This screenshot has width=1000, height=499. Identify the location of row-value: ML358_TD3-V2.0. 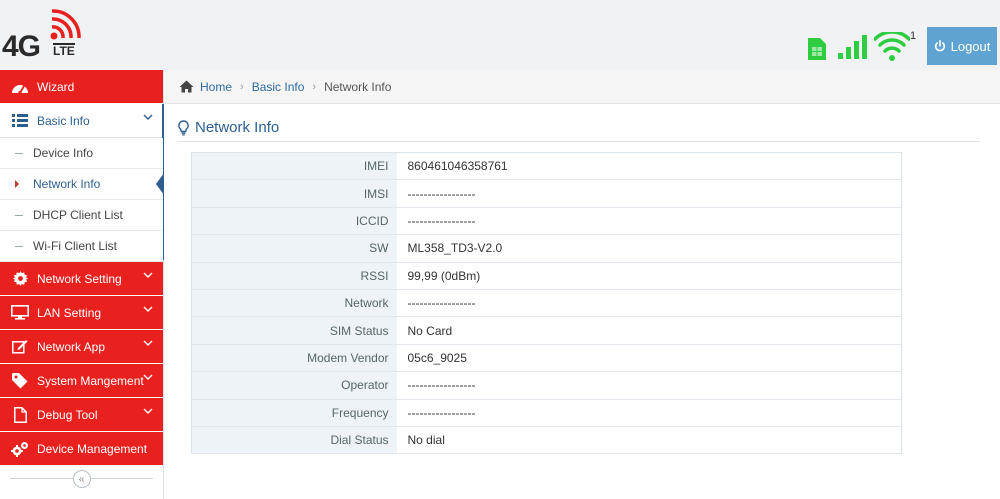
(649, 248).